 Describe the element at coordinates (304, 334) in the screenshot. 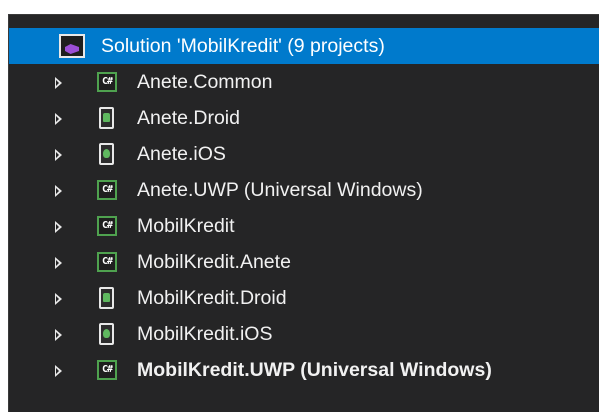

I see `project-node-mobilkredit-ios: MobilKredit.iOS` at that location.